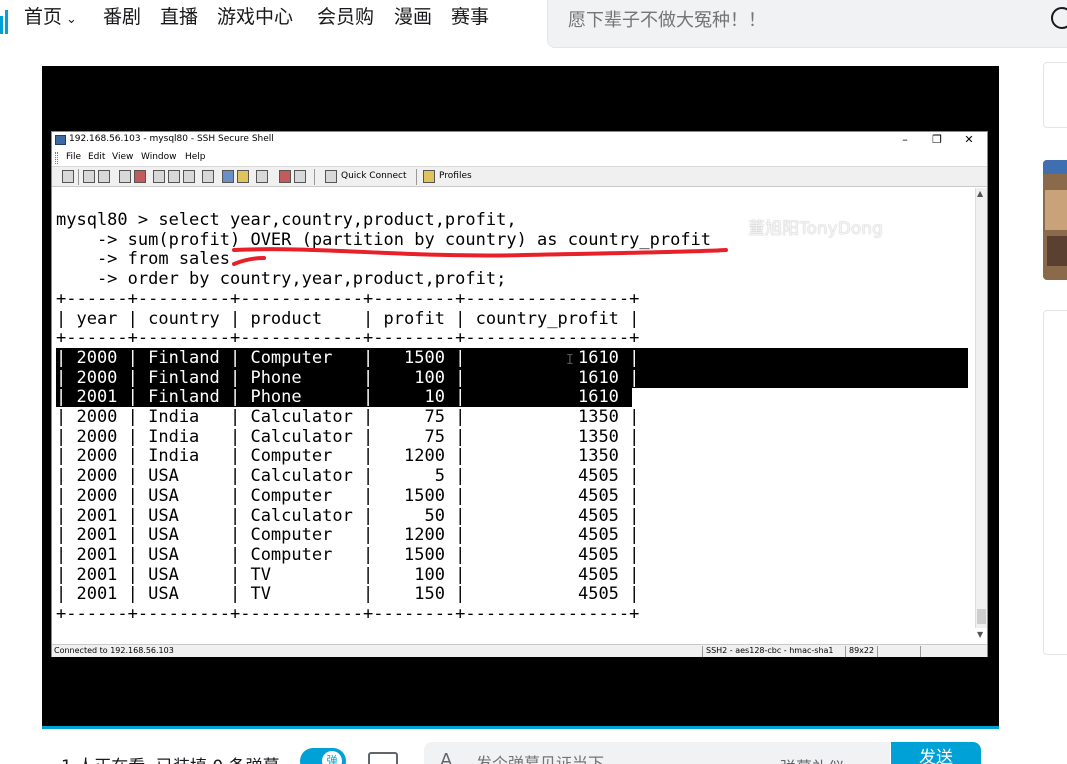 This screenshot has width=1067, height=764. I want to click on danmaku-style-icon: A, so click(446, 757).